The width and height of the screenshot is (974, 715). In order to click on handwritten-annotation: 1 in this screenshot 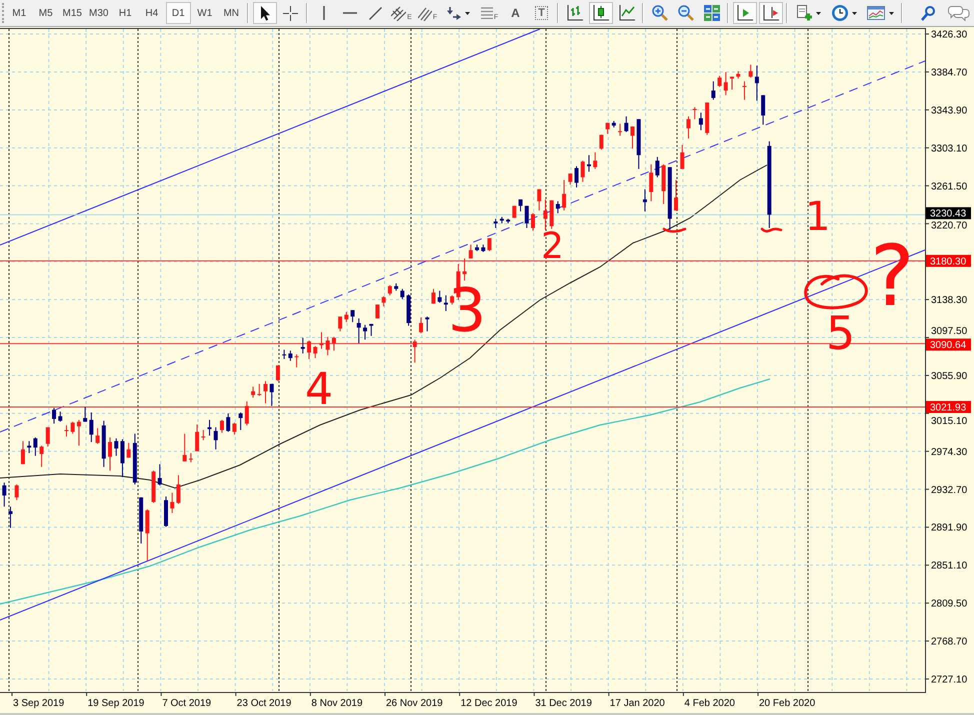, I will do `click(817, 217)`.